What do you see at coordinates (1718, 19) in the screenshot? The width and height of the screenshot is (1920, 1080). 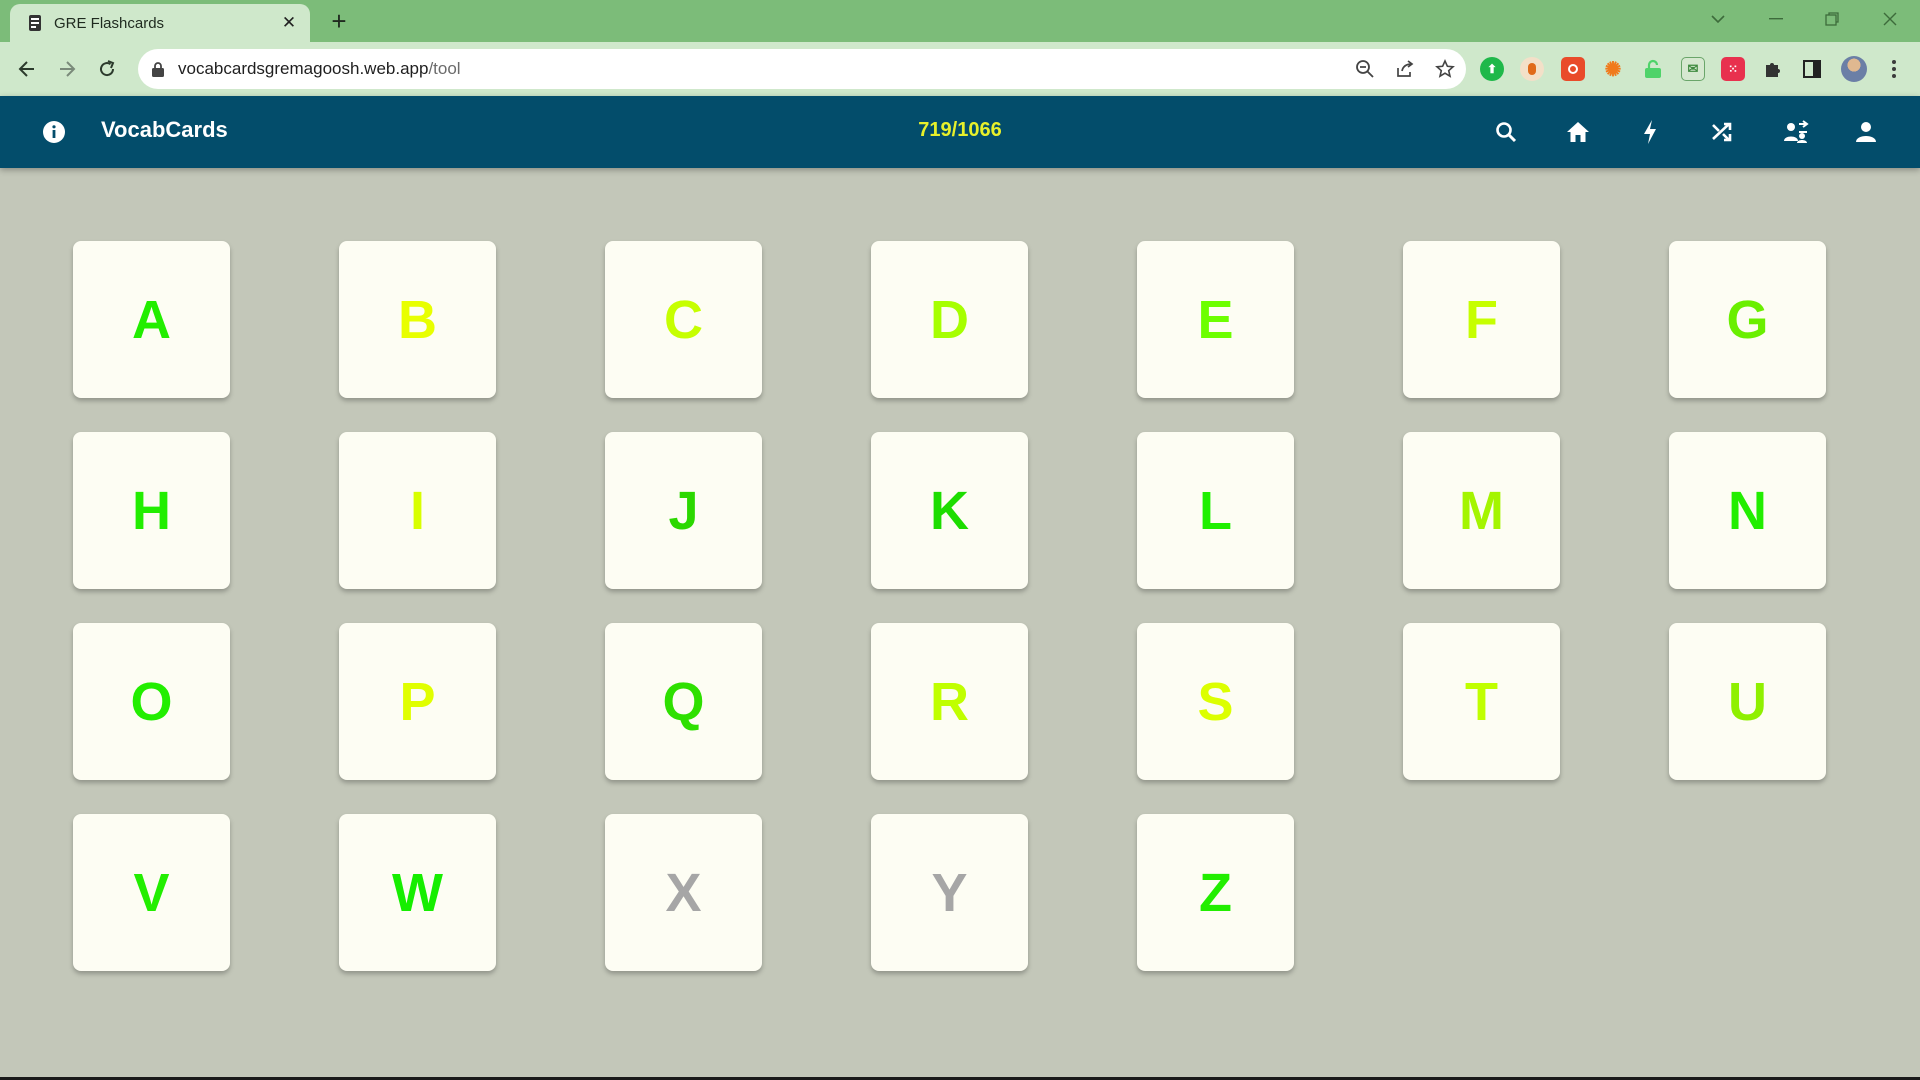 I see `tab-search-chevron-icon` at bounding box center [1718, 19].